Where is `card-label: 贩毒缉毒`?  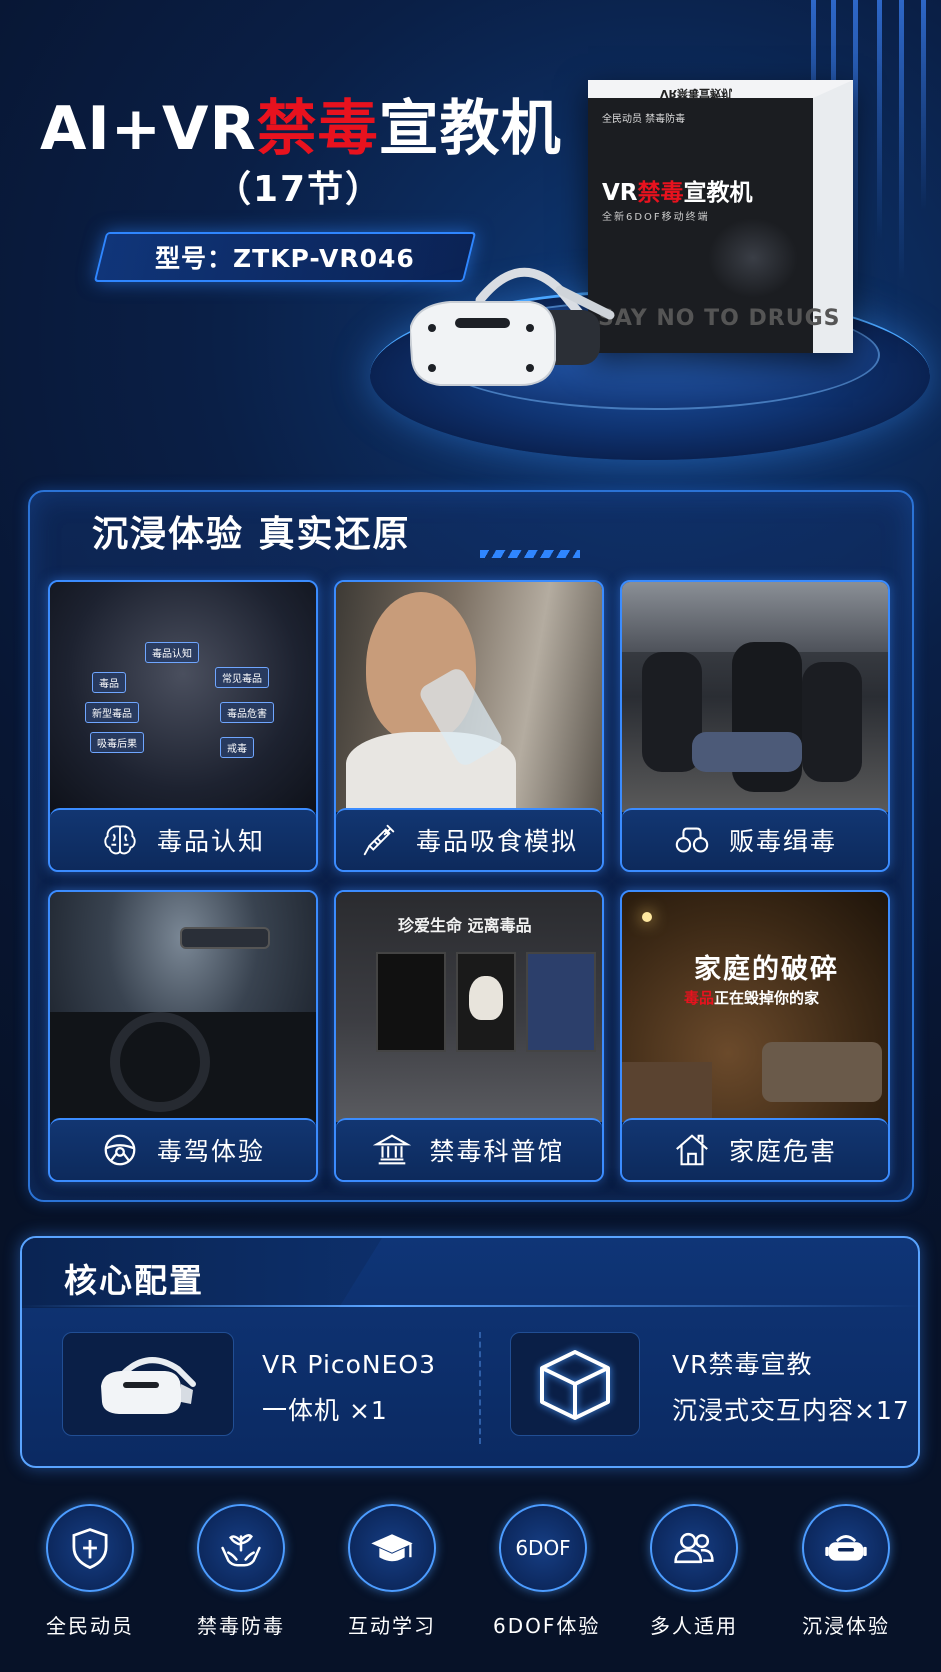 card-label: 贩毒缉毒 is located at coordinates (755, 839).